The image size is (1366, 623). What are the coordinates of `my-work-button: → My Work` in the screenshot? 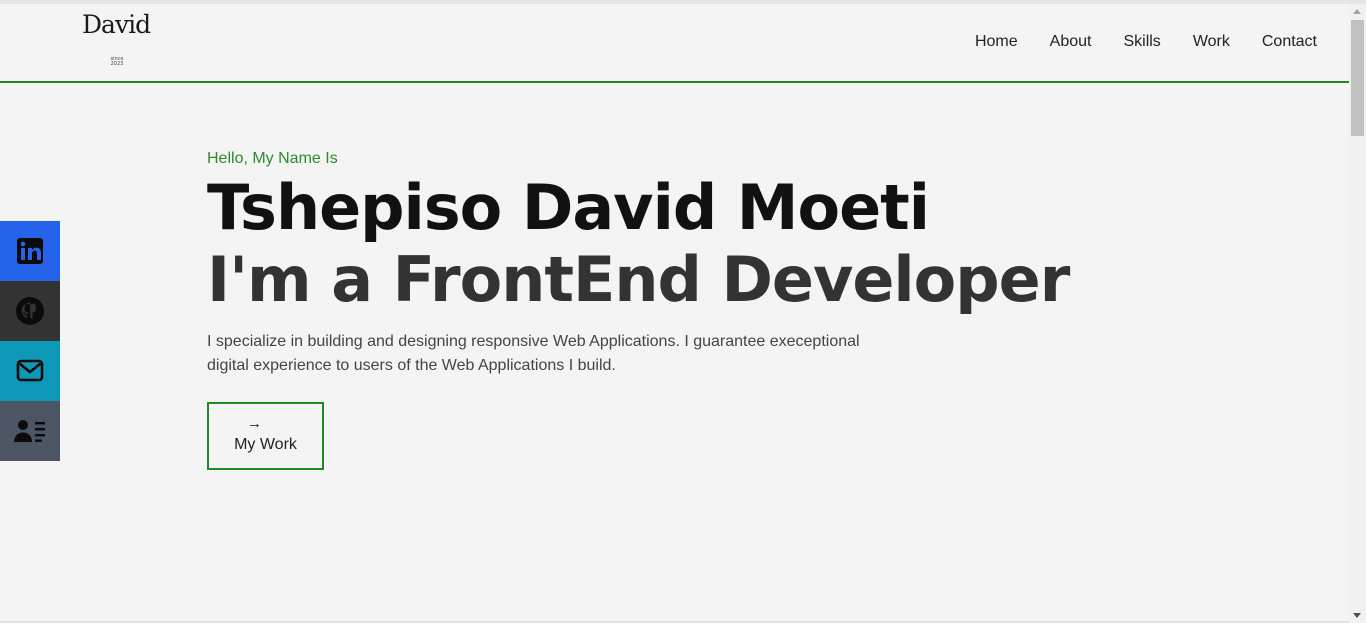 It's located at (265, 436).